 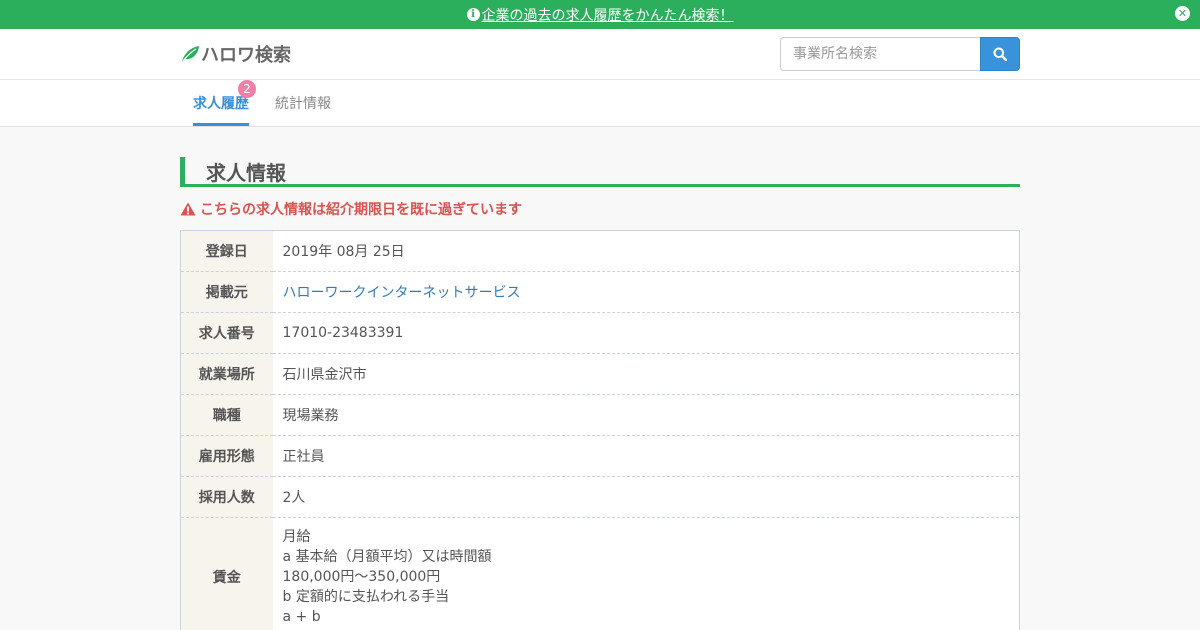 I want to click on section-title: 求人情報, so click(x=600, y=172).